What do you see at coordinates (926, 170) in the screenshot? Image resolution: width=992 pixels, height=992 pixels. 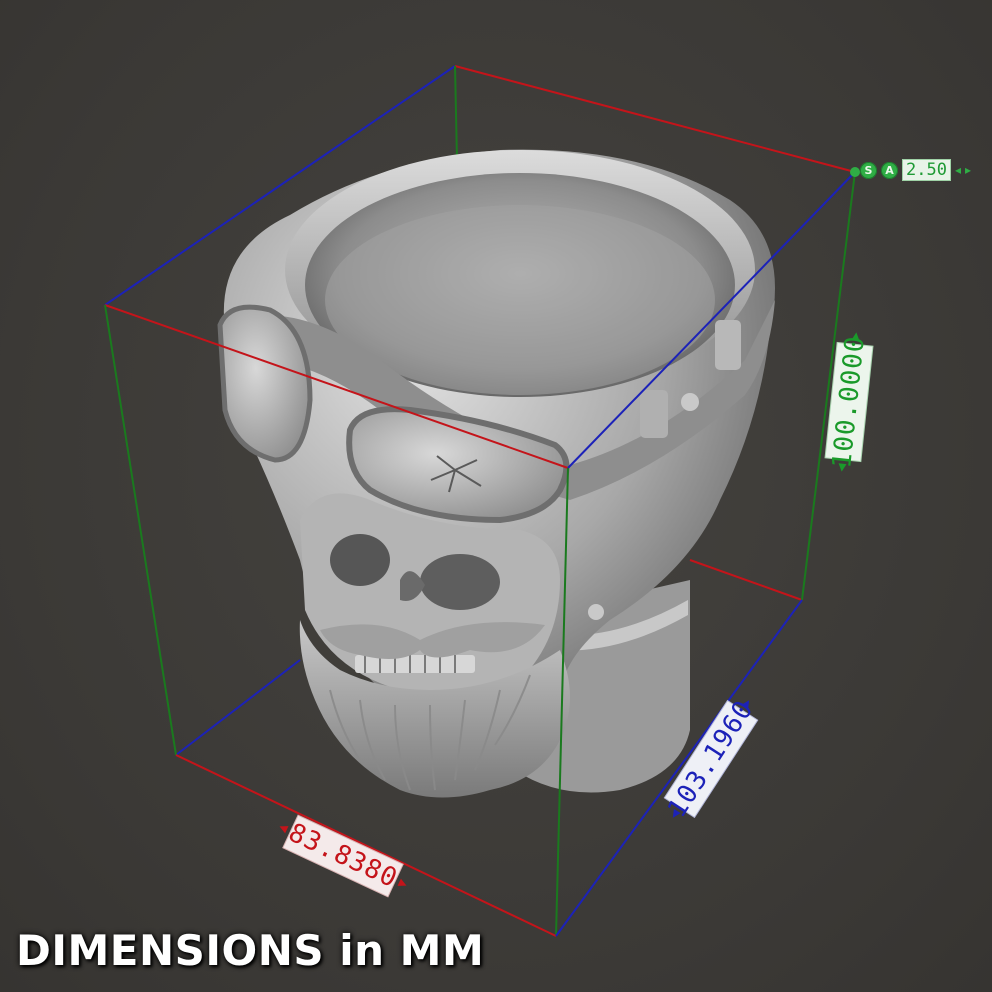 I see `snap-step-value: 2.50` at bounding box center [926, 170].